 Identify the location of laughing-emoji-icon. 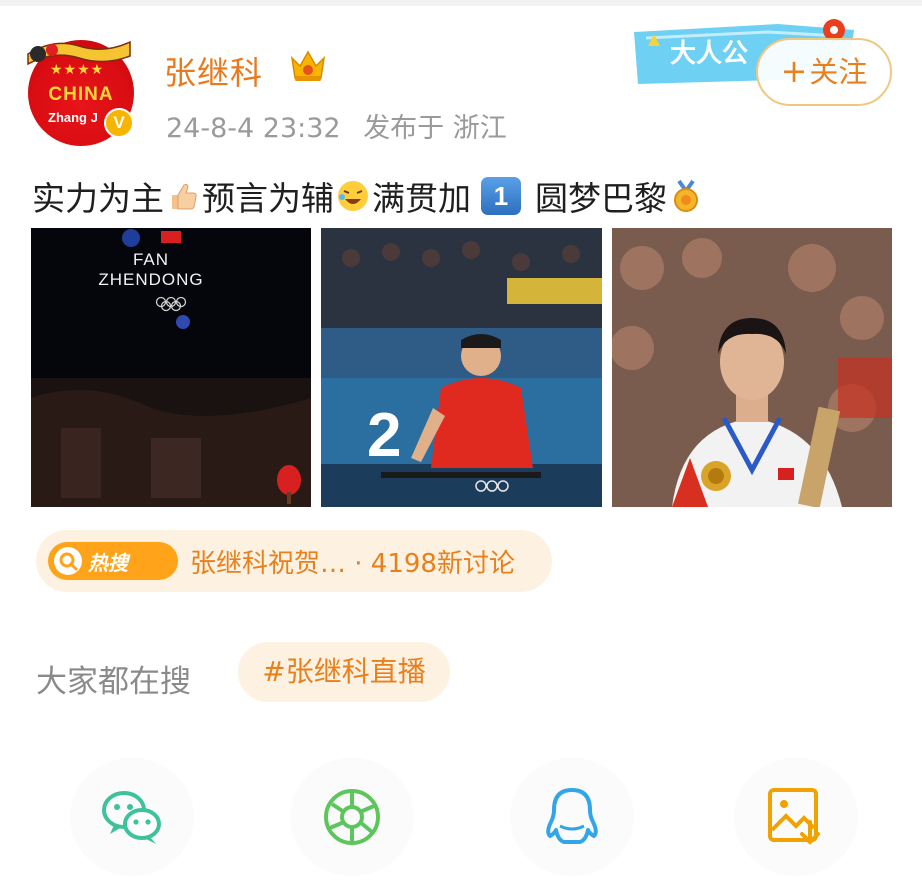
(353, 196).